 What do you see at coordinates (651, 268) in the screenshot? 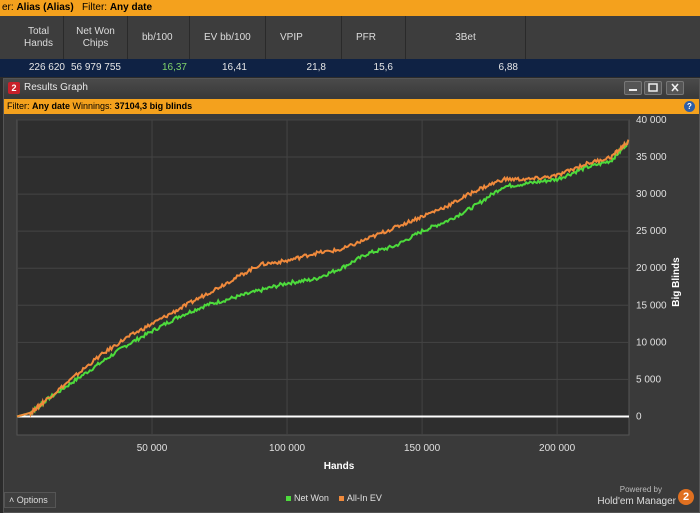
I see `y-tick-label: 20 000` at bounding box center [651, 268].